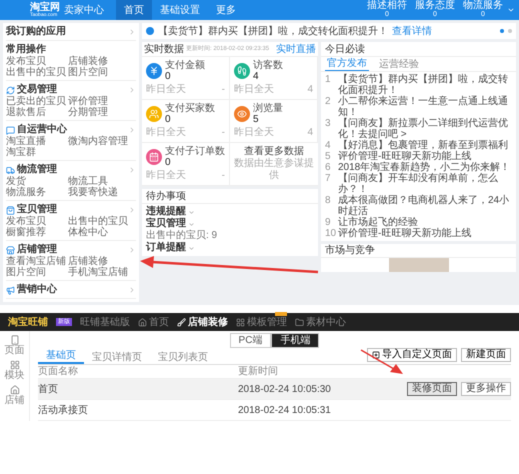  What do you see at coordinates (101, 112) in the screenshot?
I see `sidebar-link: 分期管理` at bounding box center [101, 112].